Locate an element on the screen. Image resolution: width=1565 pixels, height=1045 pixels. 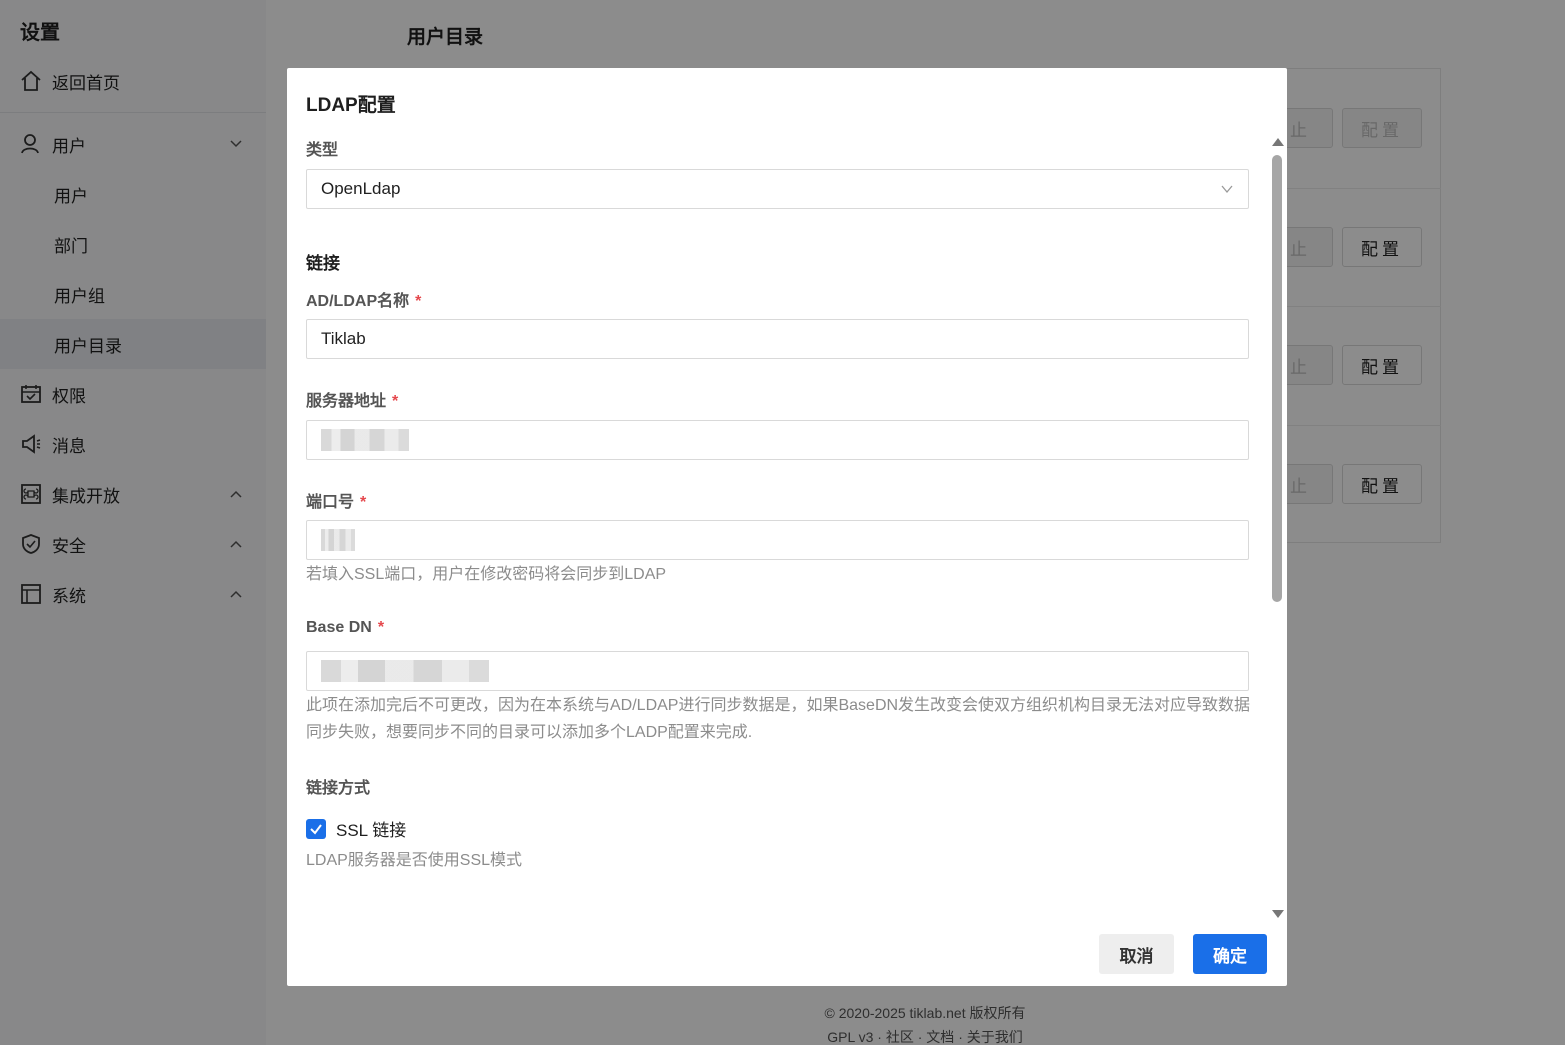
server-input is located at coordinates (777, 440).